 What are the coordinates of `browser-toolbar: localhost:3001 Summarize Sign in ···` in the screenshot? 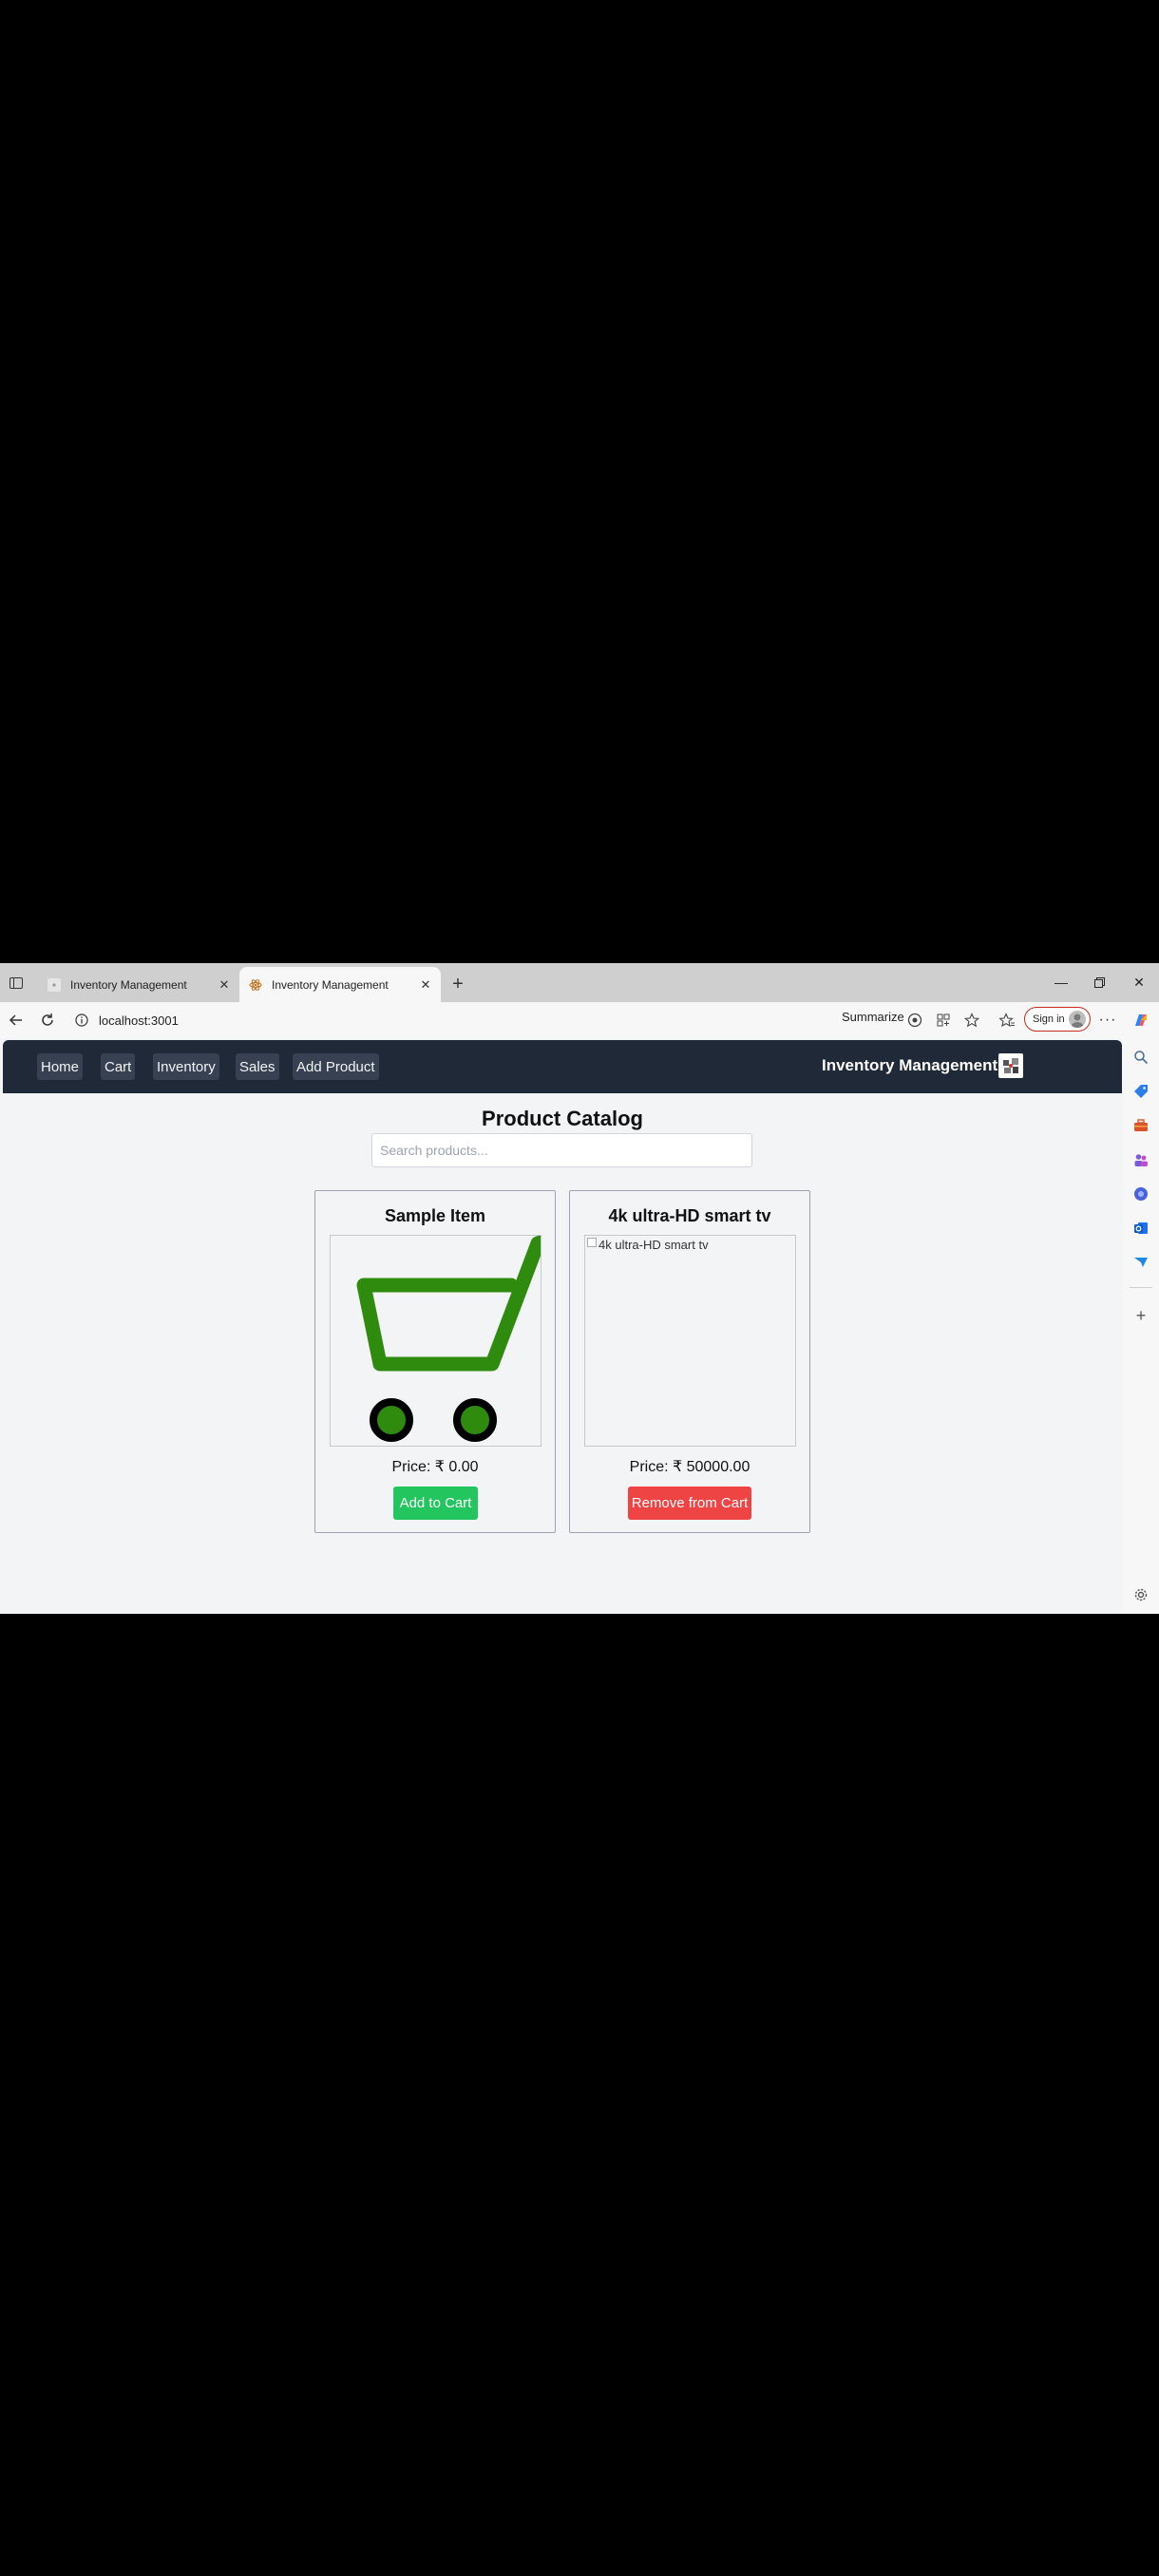 It's located at (579, 1020).